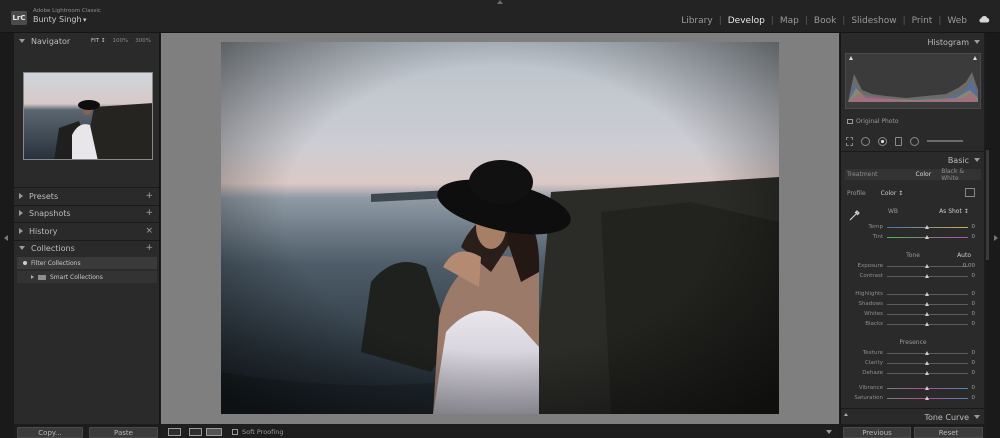 This screenshot has height=438, width=1000. I want to click on slider-label: Dehaze, so click(872, 373).